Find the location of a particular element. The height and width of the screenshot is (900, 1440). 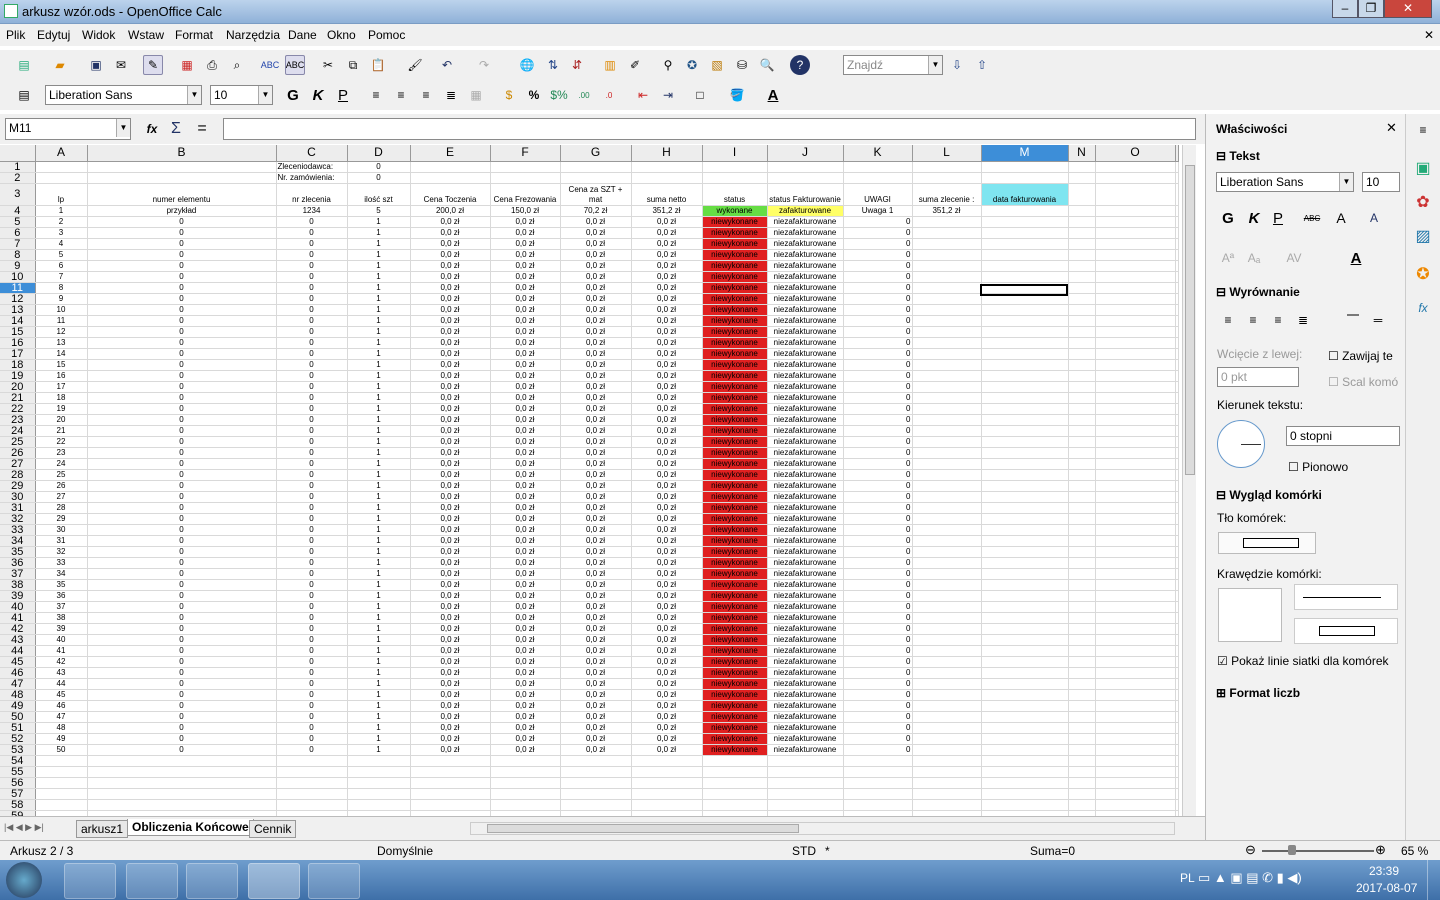

cell-K29: 0 is located at coordinates (878, 486).